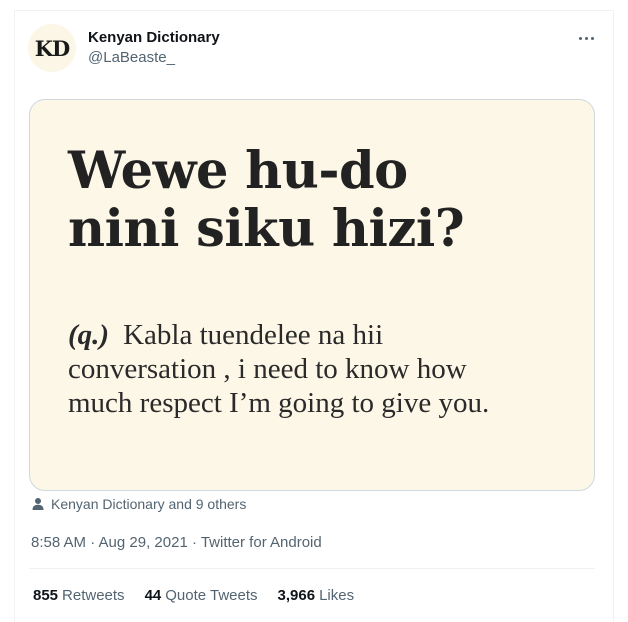 Image resolution: width=628 pixels, height=622 pixels. I want to click on social-context: Kenyan Dictionary and 9 others, so click(138, 504).